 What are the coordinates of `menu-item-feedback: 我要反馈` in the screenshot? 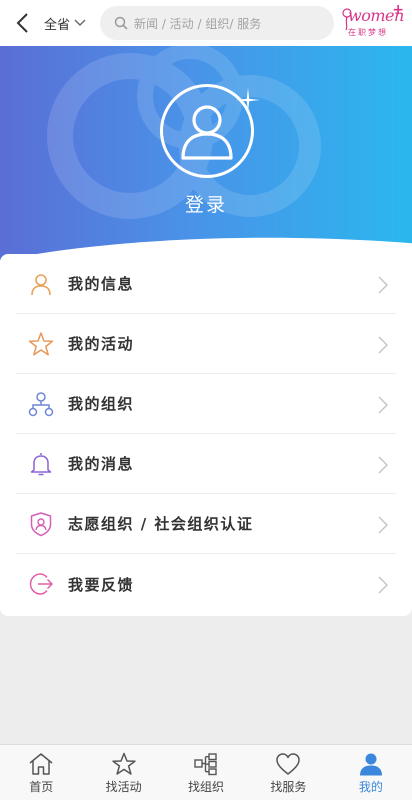 It's located at (206, 584).